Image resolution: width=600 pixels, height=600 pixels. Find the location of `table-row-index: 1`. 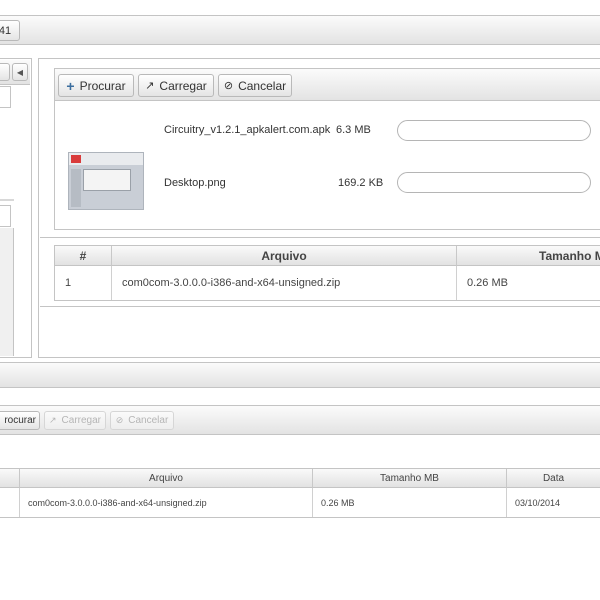

table-row-index: 1 is located at coordinates (83, 283).